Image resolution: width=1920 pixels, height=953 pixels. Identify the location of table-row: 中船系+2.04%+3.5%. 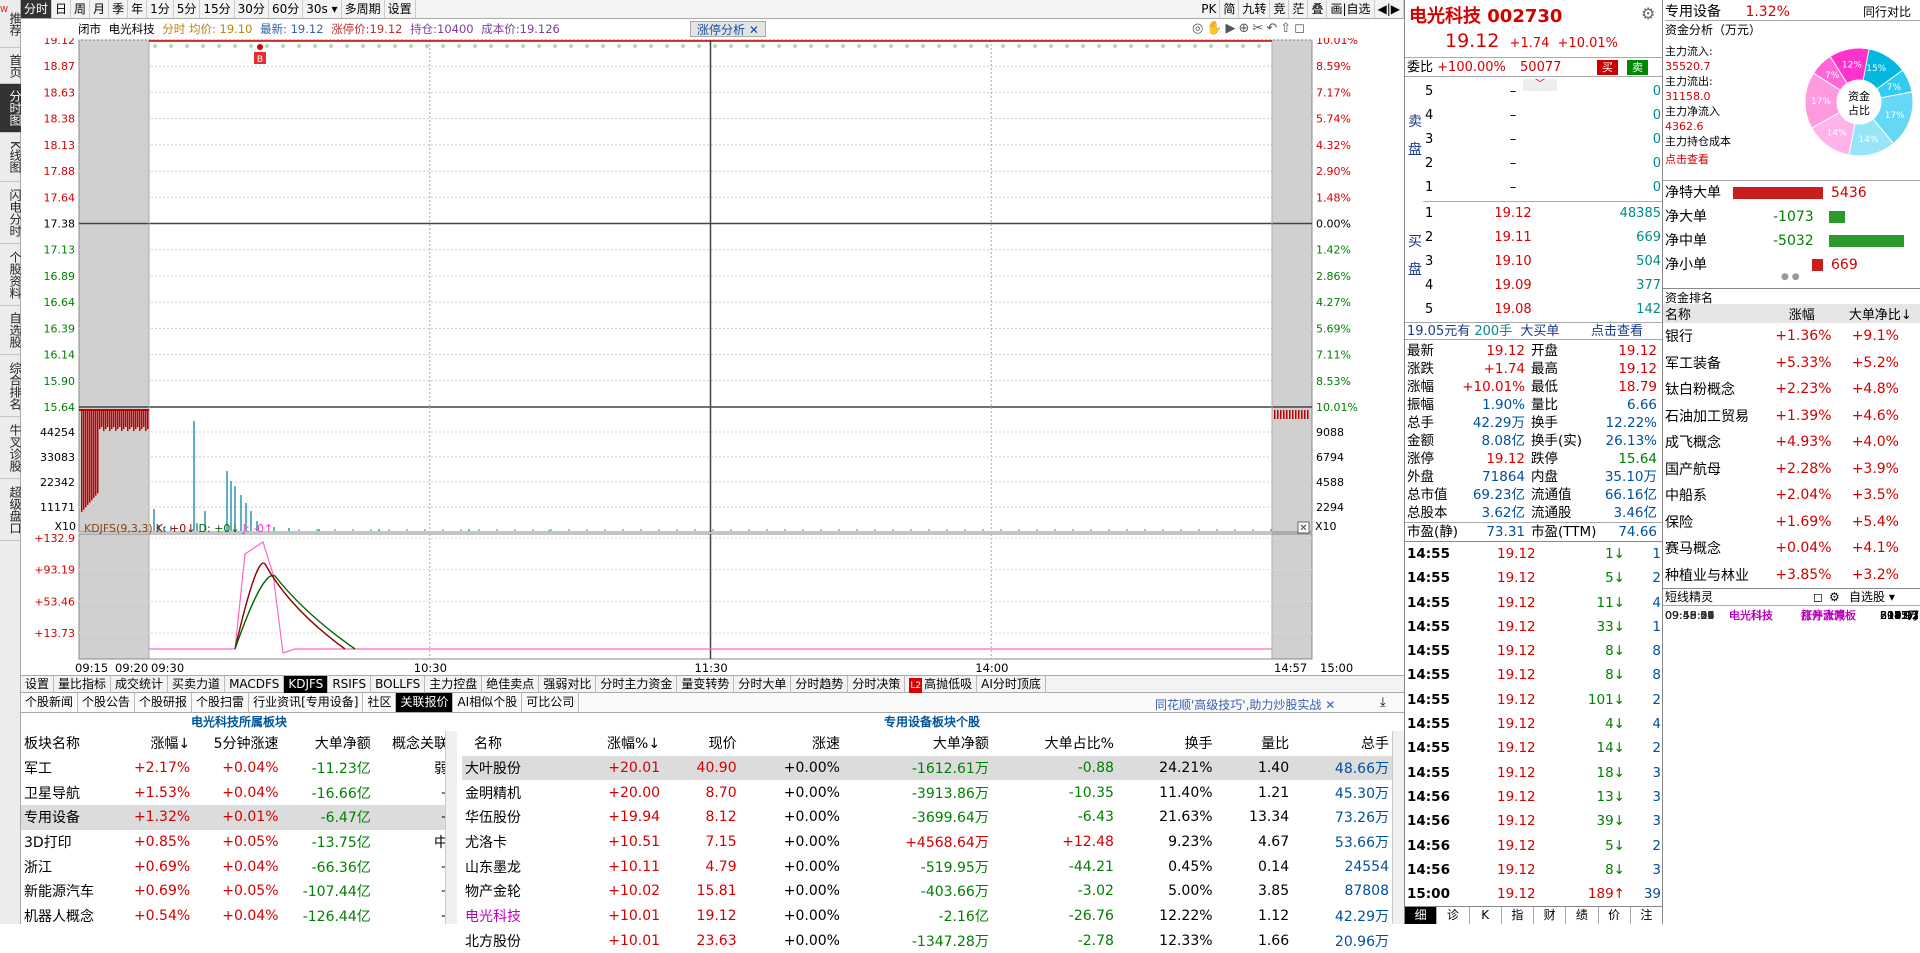
(1791, 495).